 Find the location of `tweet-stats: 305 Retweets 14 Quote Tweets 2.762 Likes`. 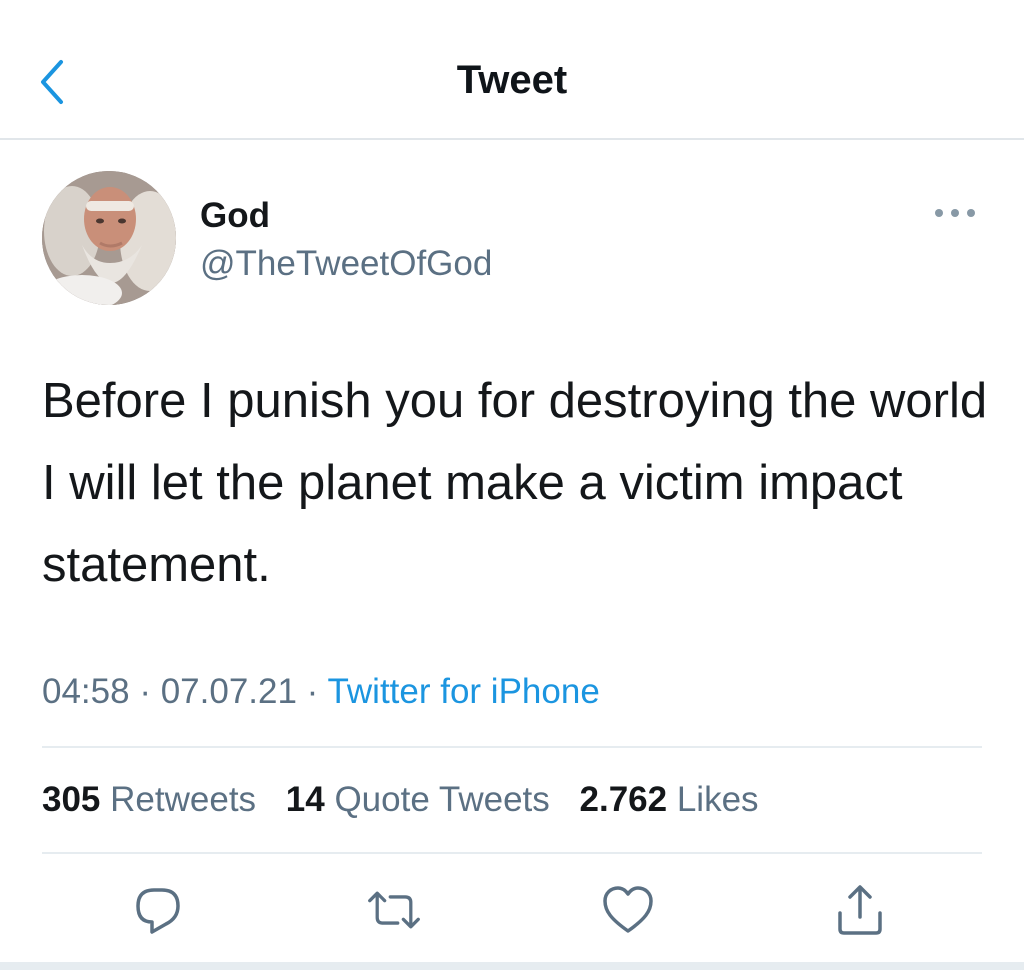

tweet-stats: 305 Retweets 14 Quote Tweets 2.762 Likes is located at coordinates (410, 800).